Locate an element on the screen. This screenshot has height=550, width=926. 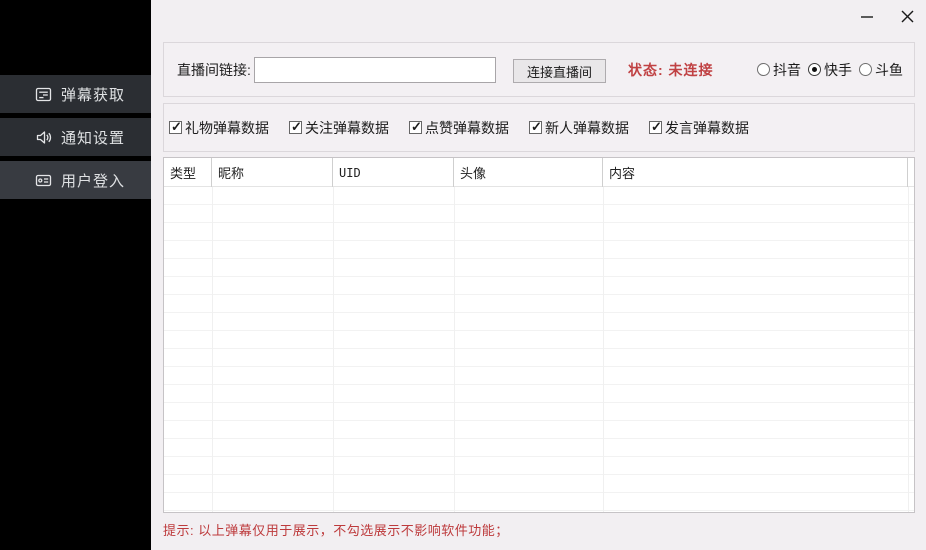
close-icon is located at coordinates (907, 16).